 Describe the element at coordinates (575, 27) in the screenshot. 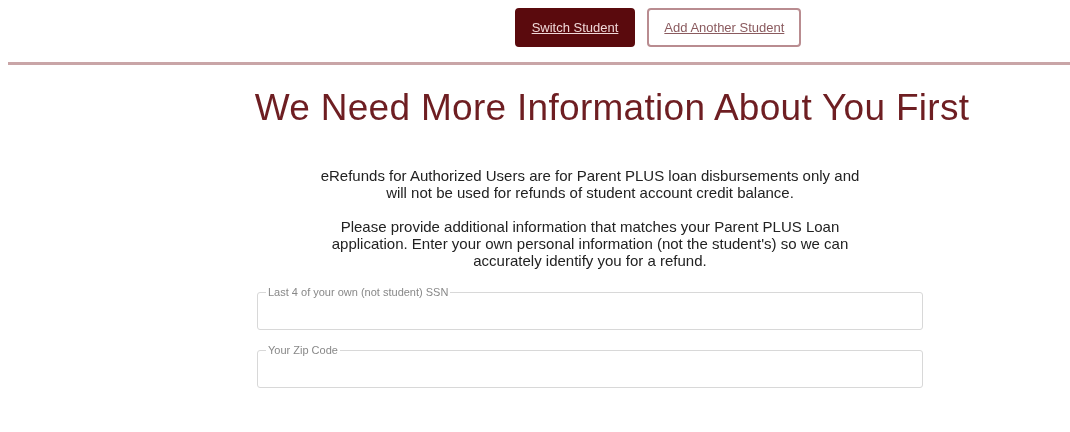

I see `switch-student-button: Switch Student` at that location.